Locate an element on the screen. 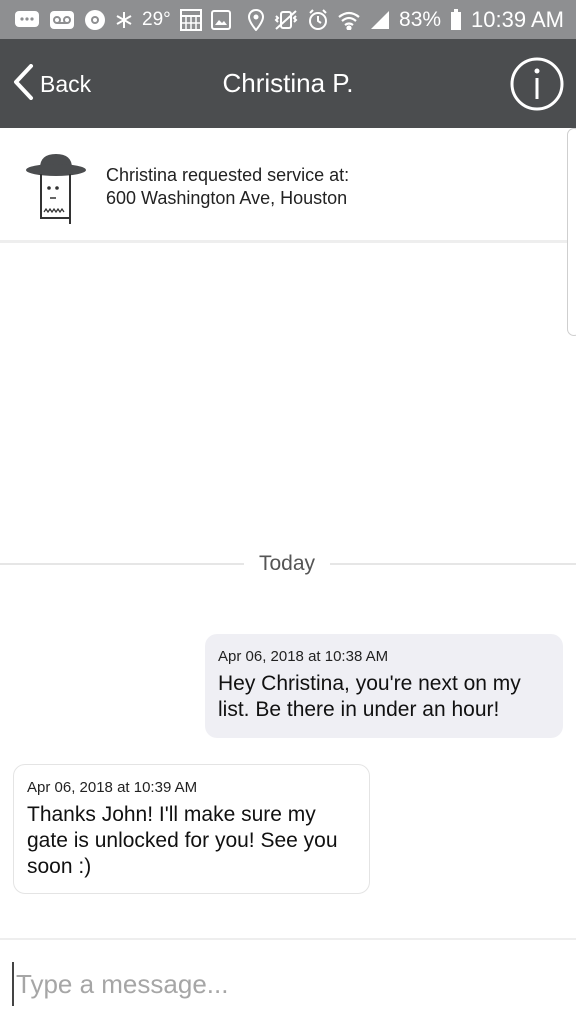  status-bar: 29° 83% 10:39 AM is located at coordinates (288, 19).